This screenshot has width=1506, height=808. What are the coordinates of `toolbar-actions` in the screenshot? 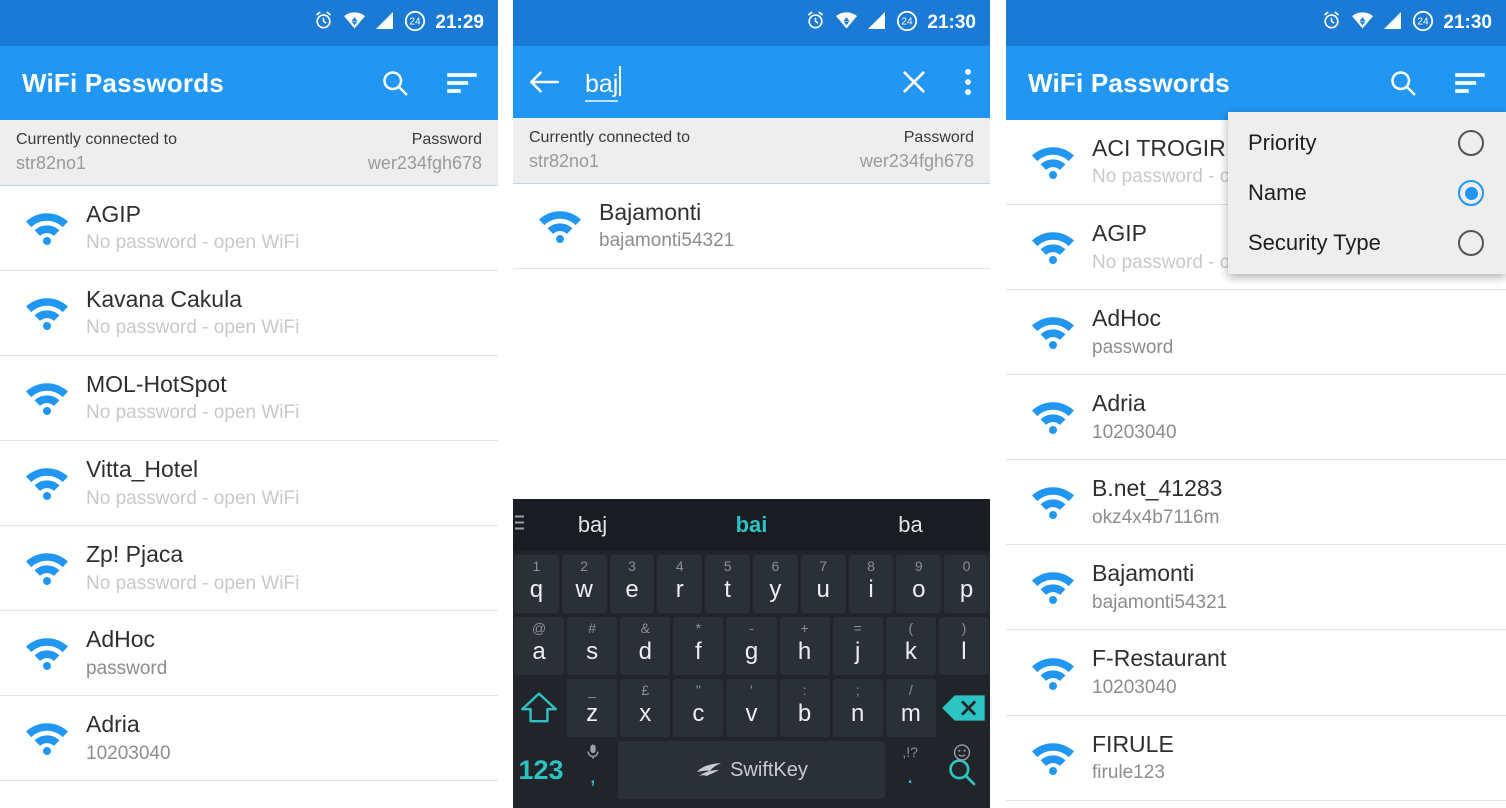 It's located at (1437, 83).